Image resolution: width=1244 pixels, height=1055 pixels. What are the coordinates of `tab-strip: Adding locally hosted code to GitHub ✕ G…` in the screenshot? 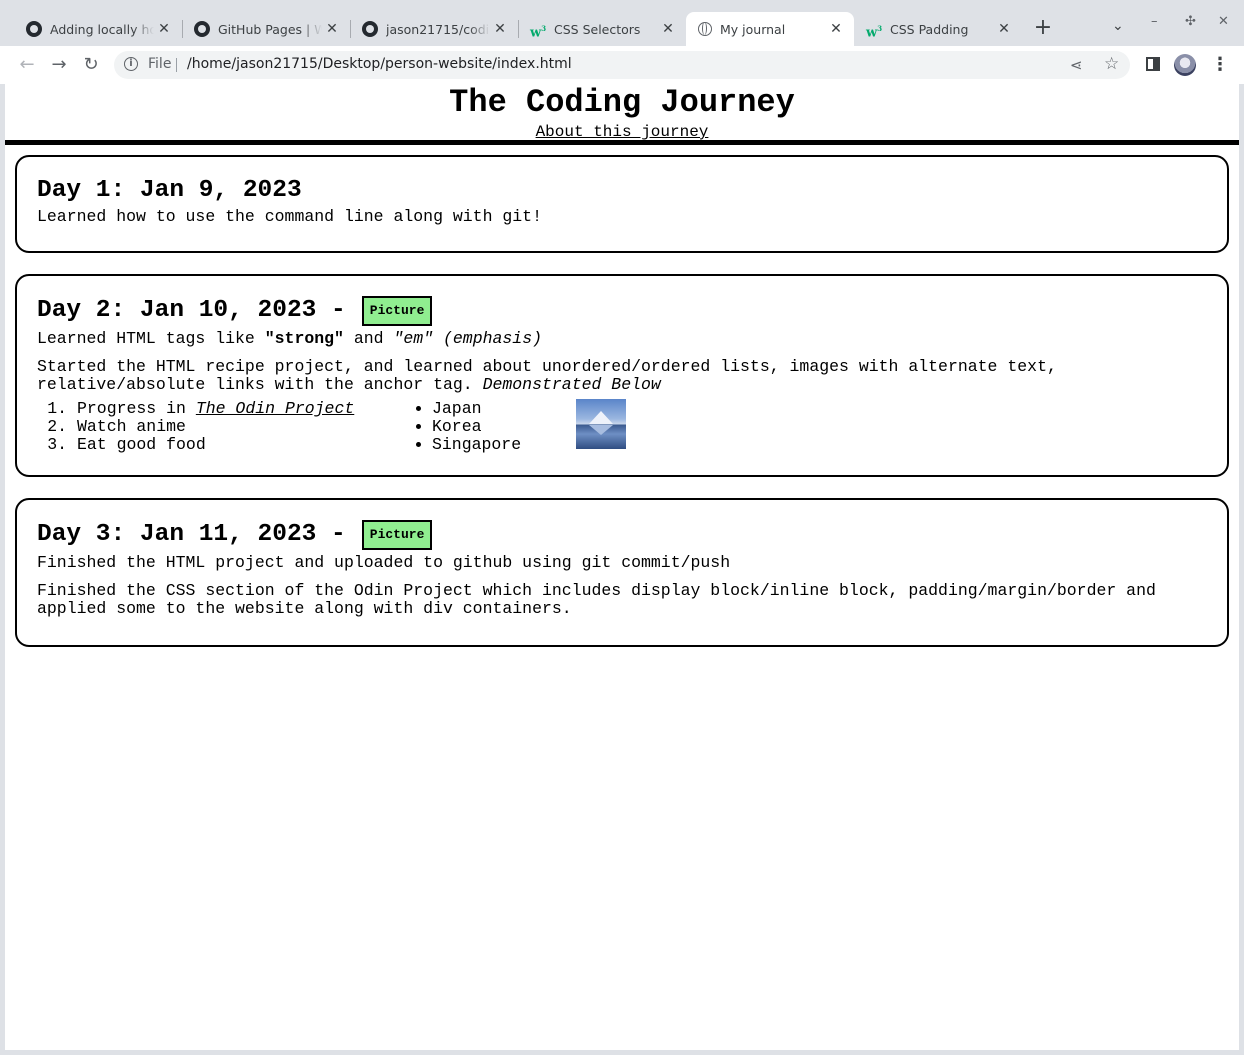 It's located at (622, 23).